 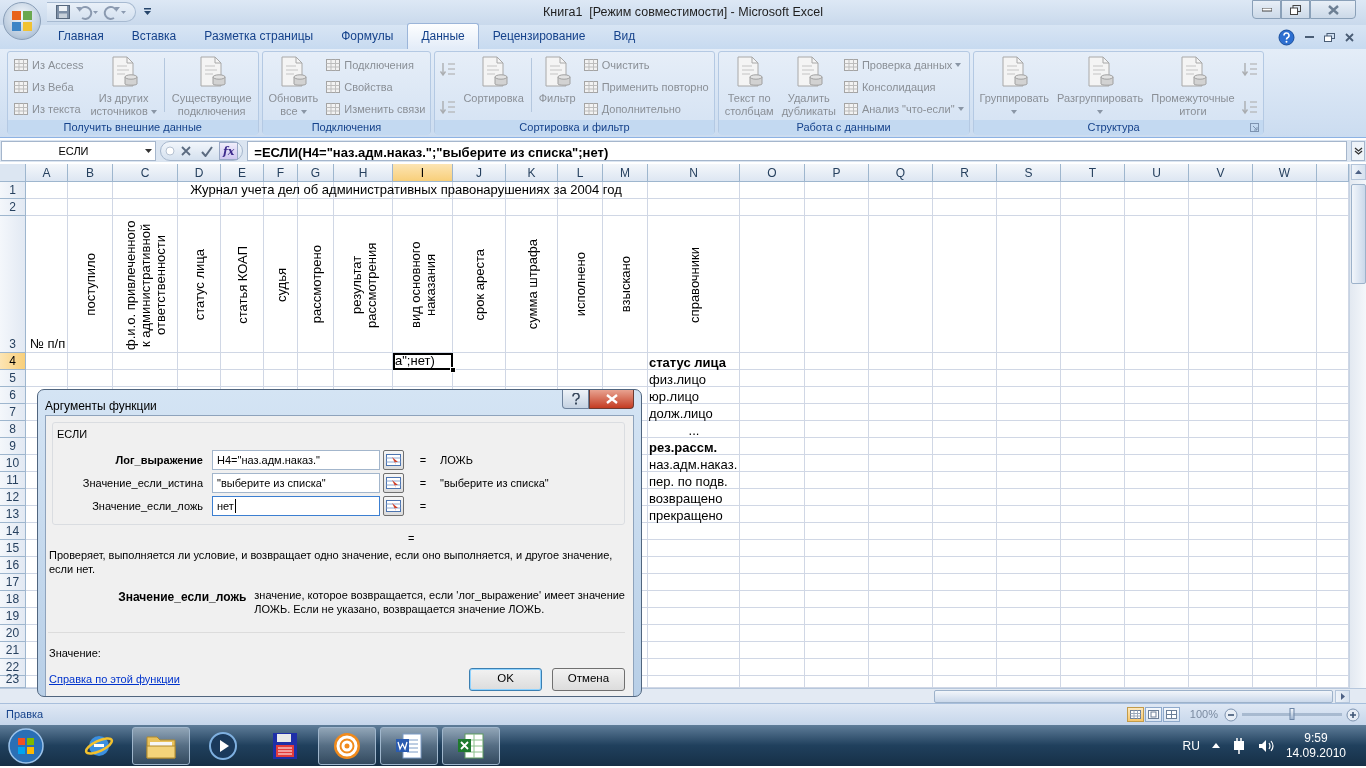 What do you see at coordinates (423, 285) in the screenshot?
I see `column-heading: вид основного наказания` at bounding box center [423, 285].